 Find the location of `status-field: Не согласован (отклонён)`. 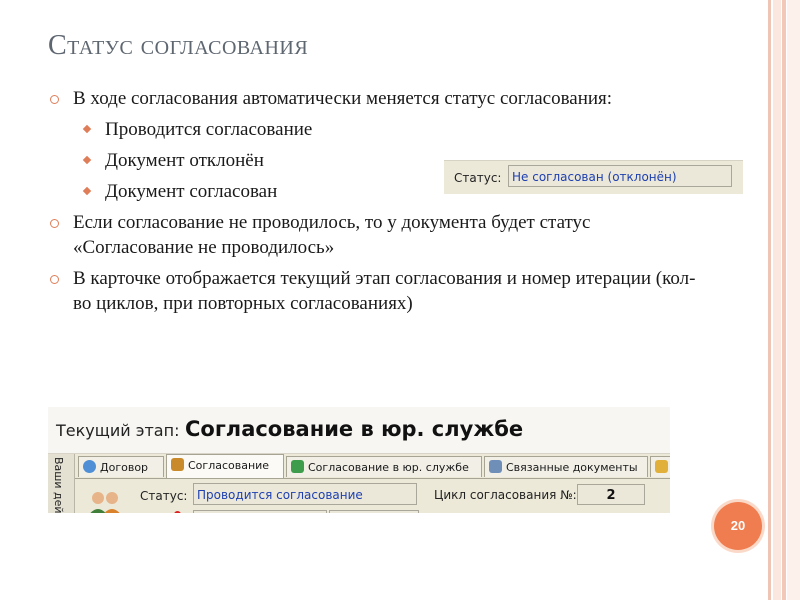

status-field: Не согласован (отклонён) is located at coordinates (620, 176).